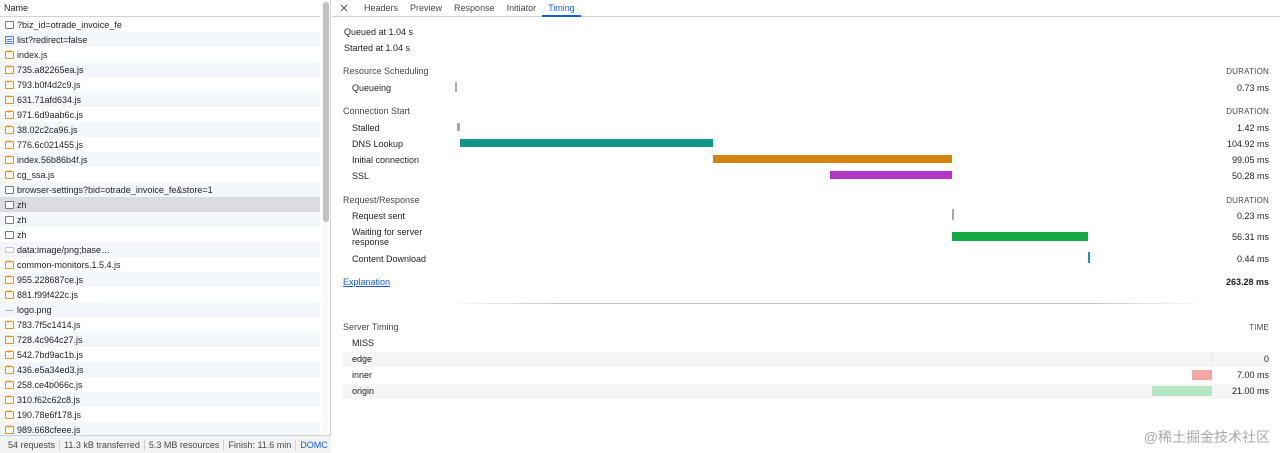 The height and width of the screenshot is (453, 1280). I want to click on tab-initiator: Initiator, so click(522, 8).